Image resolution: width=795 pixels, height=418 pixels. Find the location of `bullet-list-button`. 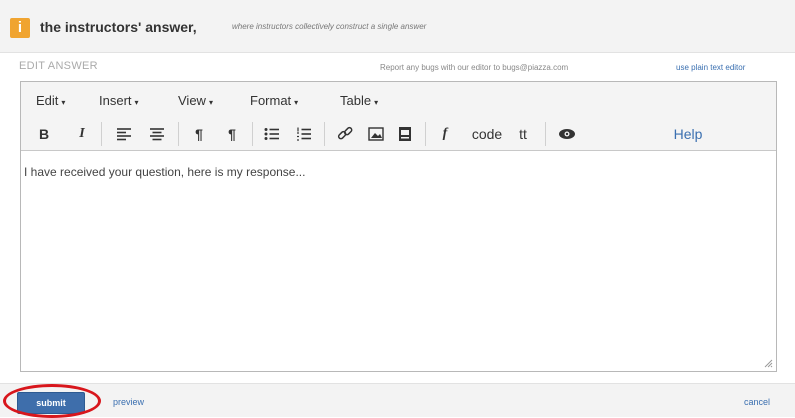

bullet-list-button is located at coordinates (272, 134).